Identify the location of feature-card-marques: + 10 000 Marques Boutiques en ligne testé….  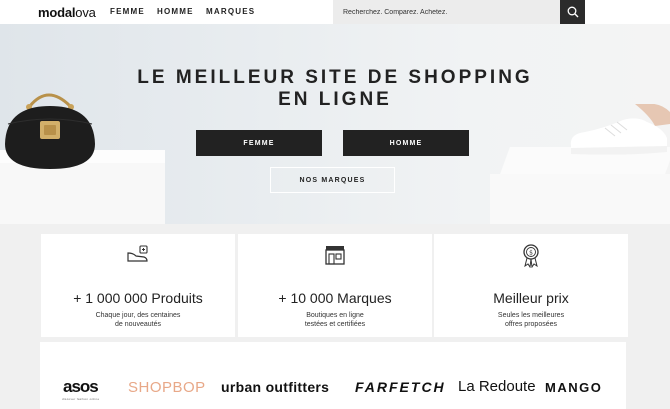
(335, 285).